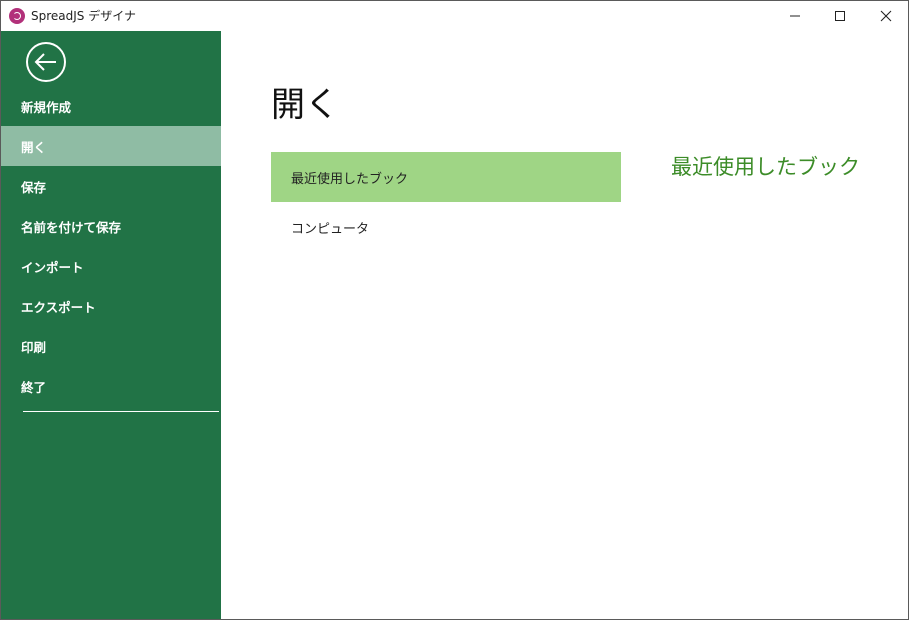 This screenshot has height=620, width=909. What do you see at coordinates (58, 307) in the screenshot?
I see `sidebar-item-label: エクスポート` at bounding box center [58, 307].